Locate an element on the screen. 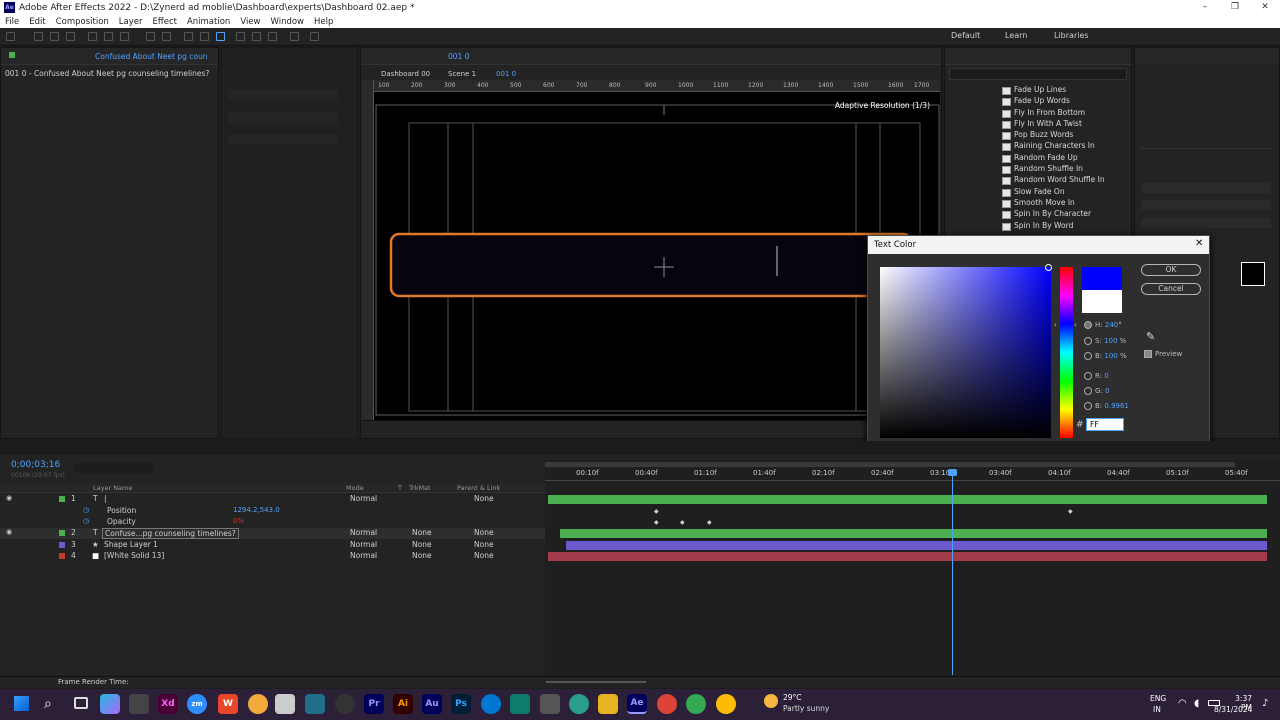  col-layer-name: Layer Name is located at coordinates (112, 488).